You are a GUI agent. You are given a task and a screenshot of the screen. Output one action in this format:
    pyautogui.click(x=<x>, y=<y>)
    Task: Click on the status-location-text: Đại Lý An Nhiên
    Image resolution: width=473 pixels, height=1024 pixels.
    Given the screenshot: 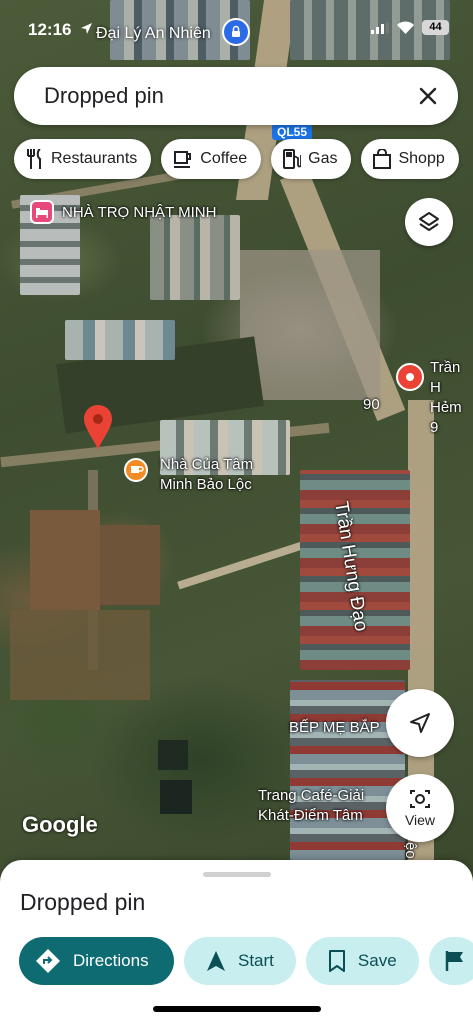 What is the action you would take?
    pyautogui.click(x=153, y=33)
    